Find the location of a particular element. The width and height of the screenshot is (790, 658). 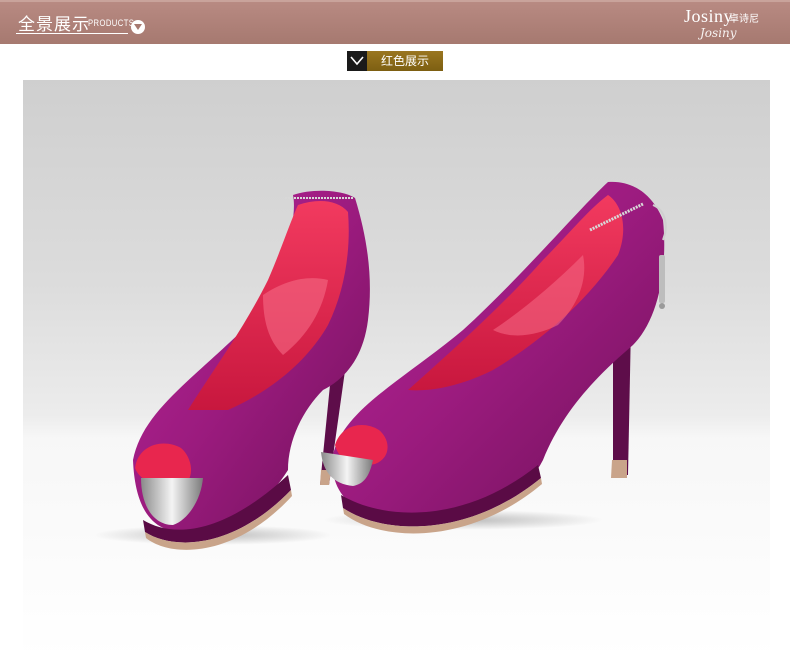

logo-brand-text: Josiny is located at coordinates (709, 16).